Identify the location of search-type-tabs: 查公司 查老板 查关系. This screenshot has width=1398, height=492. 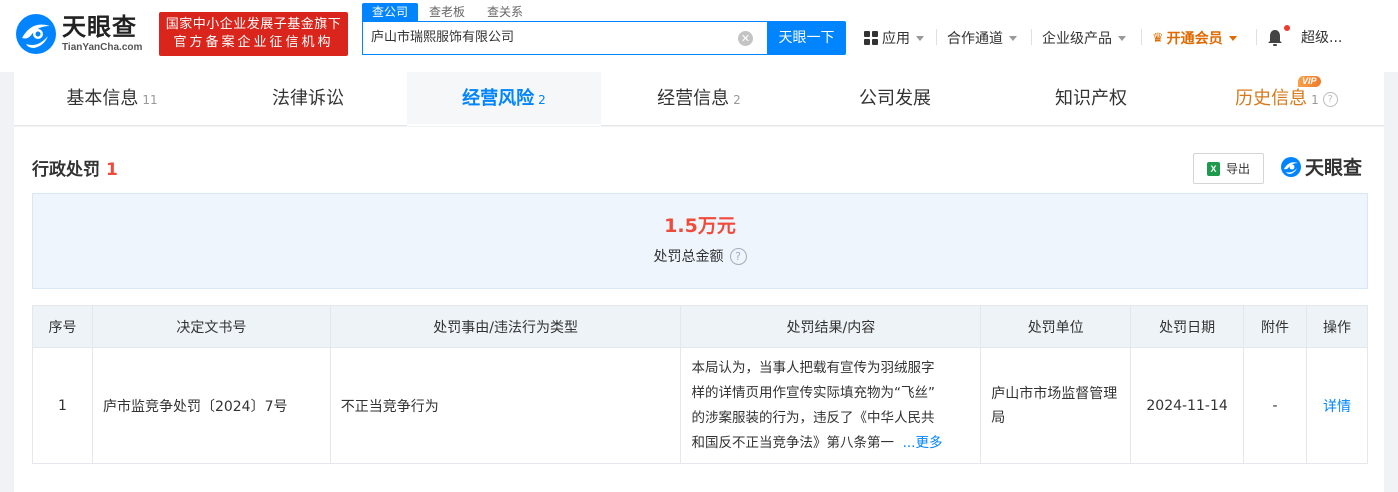
(448, 12).